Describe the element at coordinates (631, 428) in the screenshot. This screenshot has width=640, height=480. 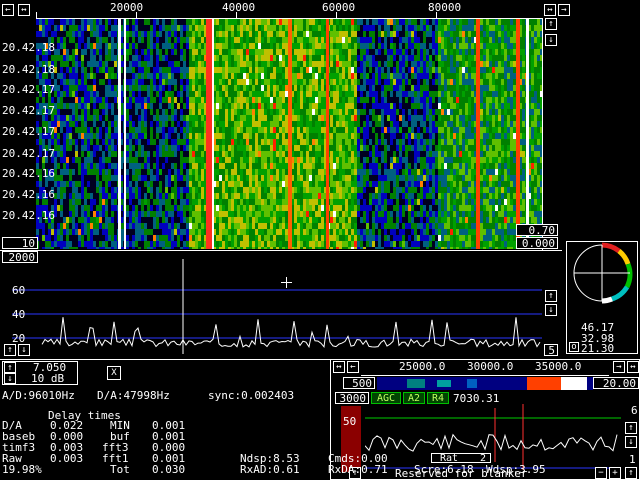
I see `bb-up-button: ↑` at that location.